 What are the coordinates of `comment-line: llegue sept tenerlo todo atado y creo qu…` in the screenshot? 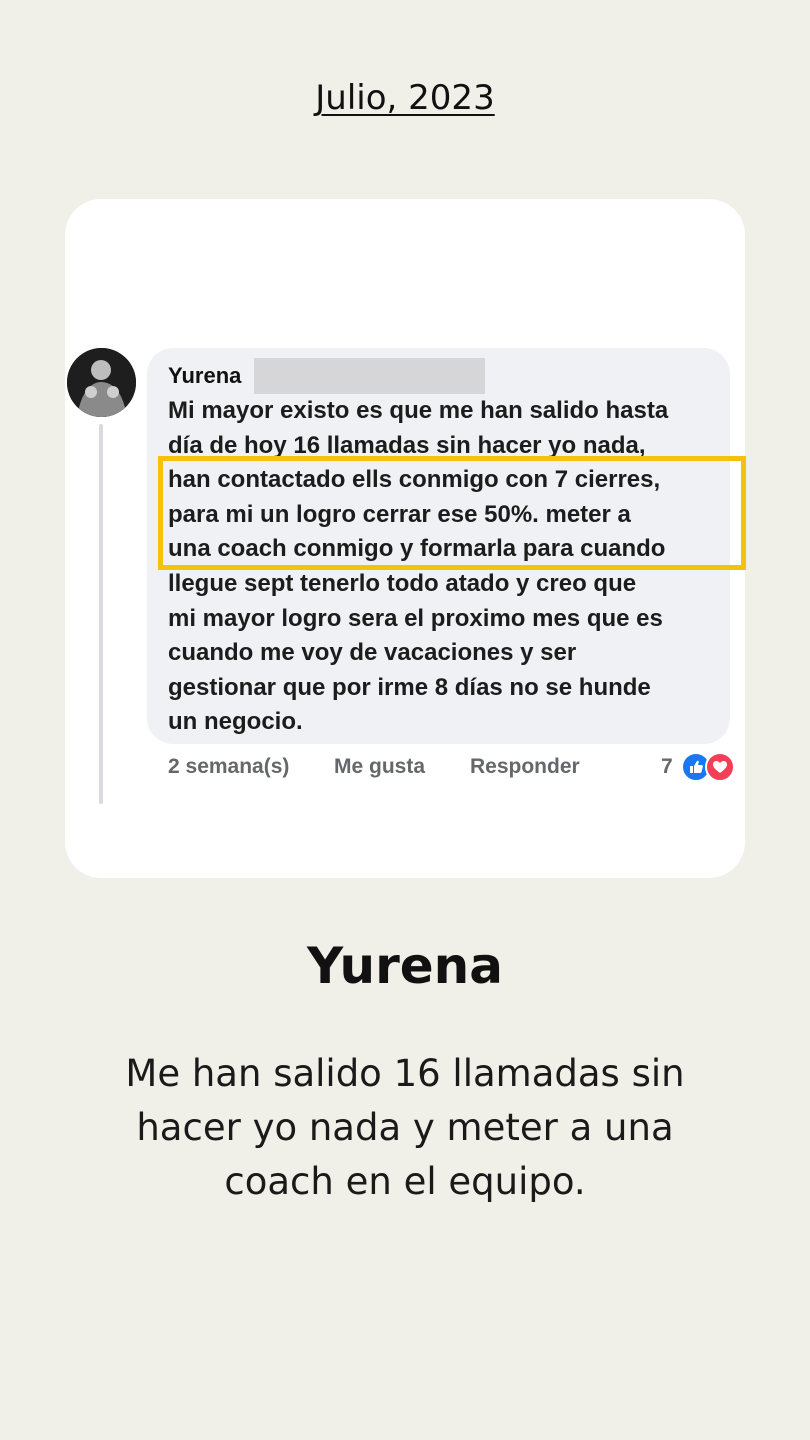 It's located at (402, 583).